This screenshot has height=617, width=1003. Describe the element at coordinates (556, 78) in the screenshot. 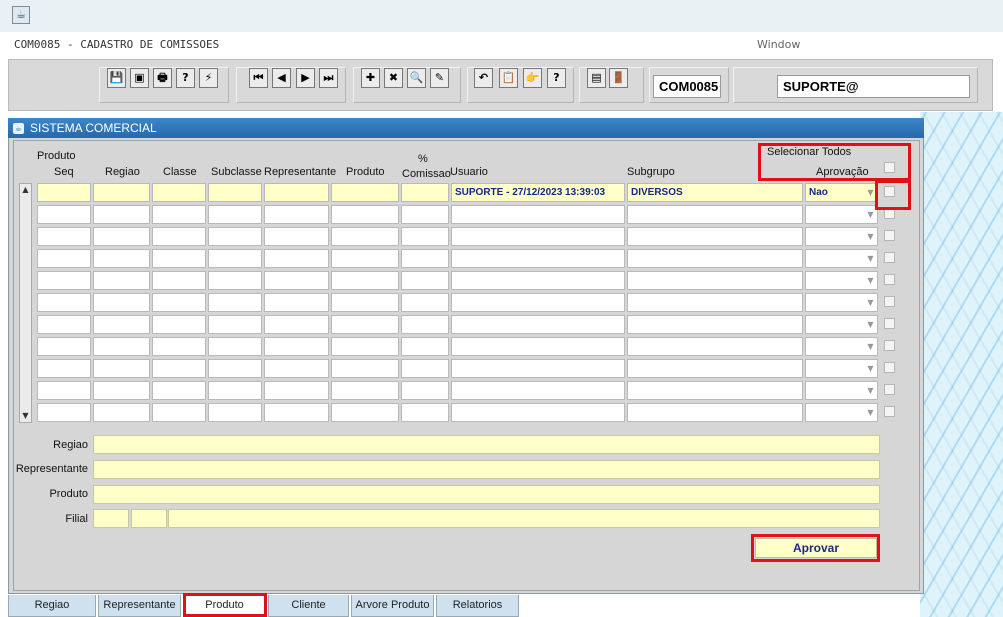

I see `help-icon: ?` at that location.